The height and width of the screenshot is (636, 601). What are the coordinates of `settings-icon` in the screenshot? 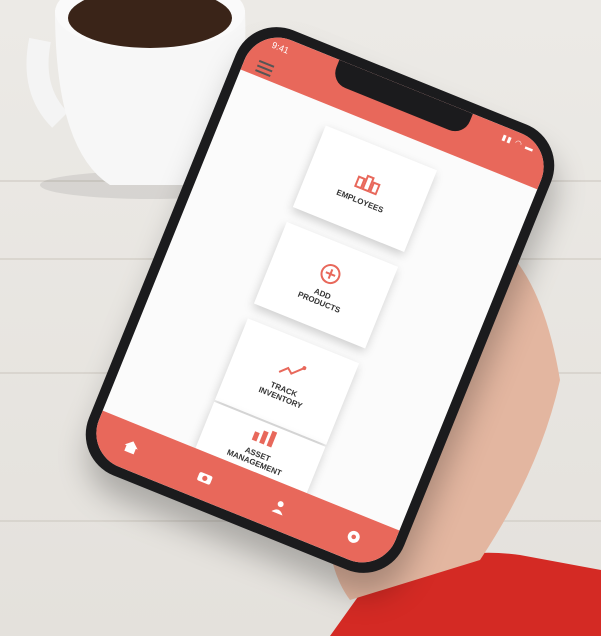 It's located at (354, 537).